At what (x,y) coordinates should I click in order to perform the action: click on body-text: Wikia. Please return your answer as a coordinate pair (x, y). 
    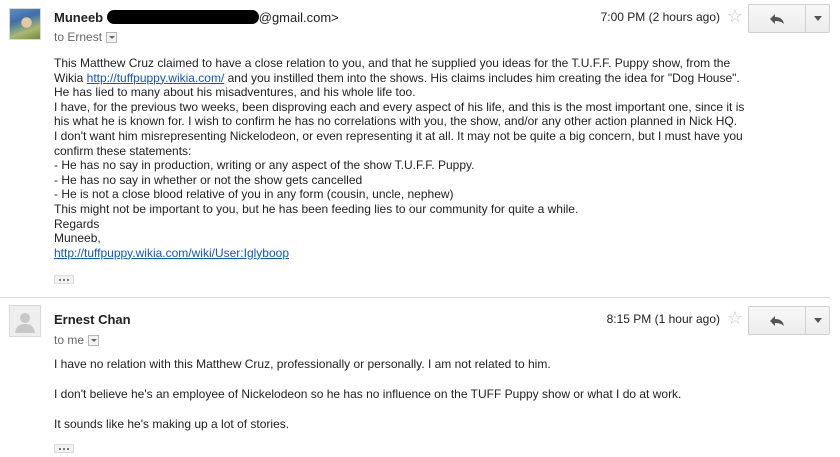
    Looking at the image, I should click on (70, 77).